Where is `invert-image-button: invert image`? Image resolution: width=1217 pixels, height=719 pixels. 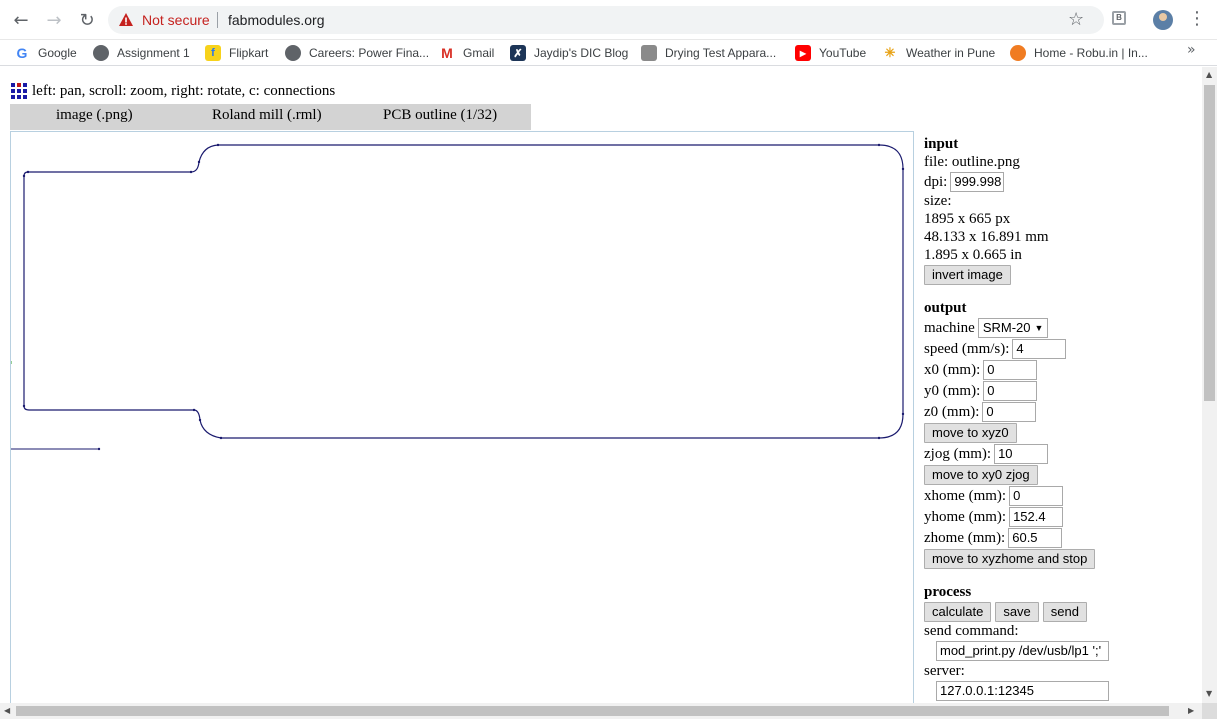 invert-image-button: invert image is located at coordinates (967, 274).